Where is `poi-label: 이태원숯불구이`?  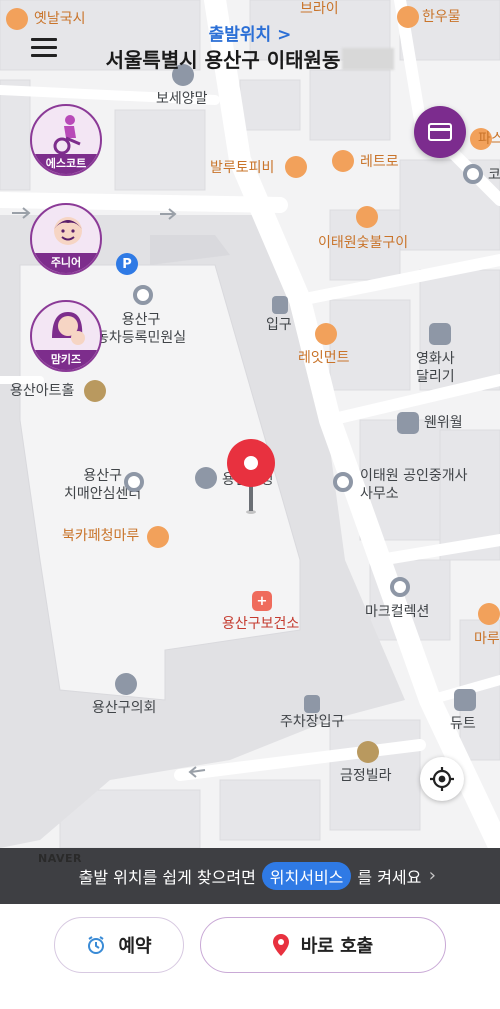
poi-label: 이태원숯불구이 is located at coordinates (363, 243).